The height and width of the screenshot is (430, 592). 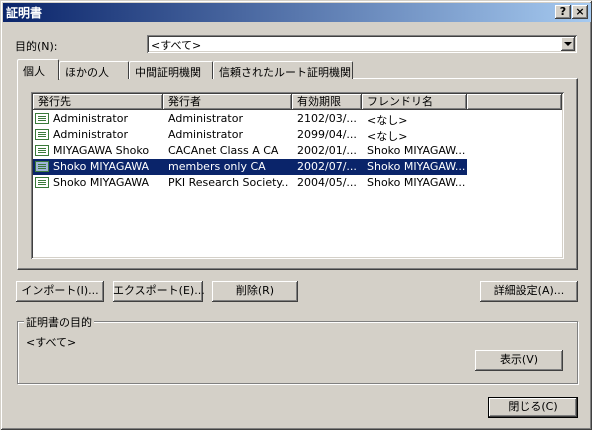 I want to click on cell-issued-to: MIYAGAWA Shoko, so click(x=101, y=150).